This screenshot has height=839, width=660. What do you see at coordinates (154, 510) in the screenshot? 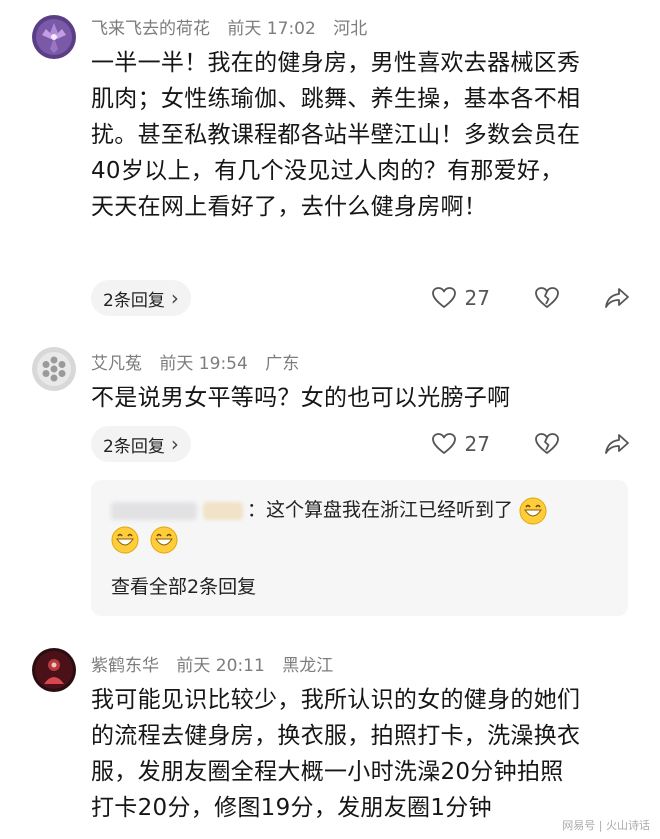
I see `blurred-username` at bounding box center [154, 510].